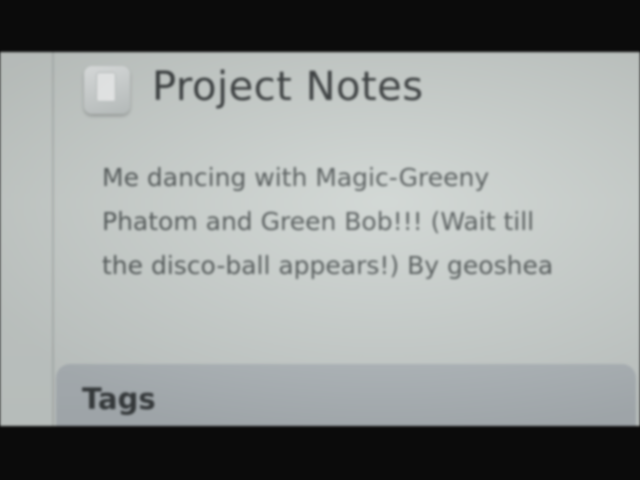  What do you see at coordinates (119, 399) in the screenshot?
I see `tags-heading: Tags` at bounding box center [119, 399].